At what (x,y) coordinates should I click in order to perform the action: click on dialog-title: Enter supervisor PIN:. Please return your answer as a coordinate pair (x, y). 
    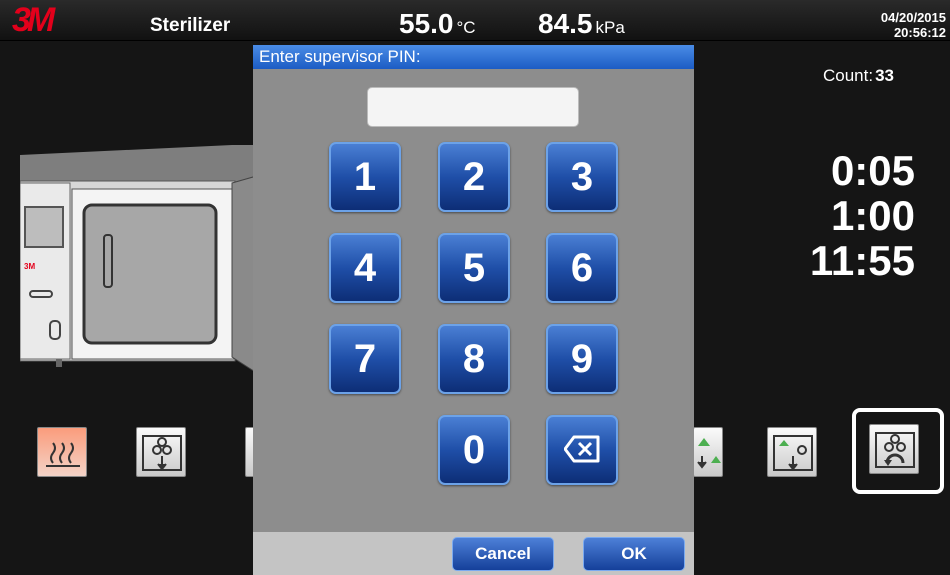
    Looking at the image, I should click on (473, 57).